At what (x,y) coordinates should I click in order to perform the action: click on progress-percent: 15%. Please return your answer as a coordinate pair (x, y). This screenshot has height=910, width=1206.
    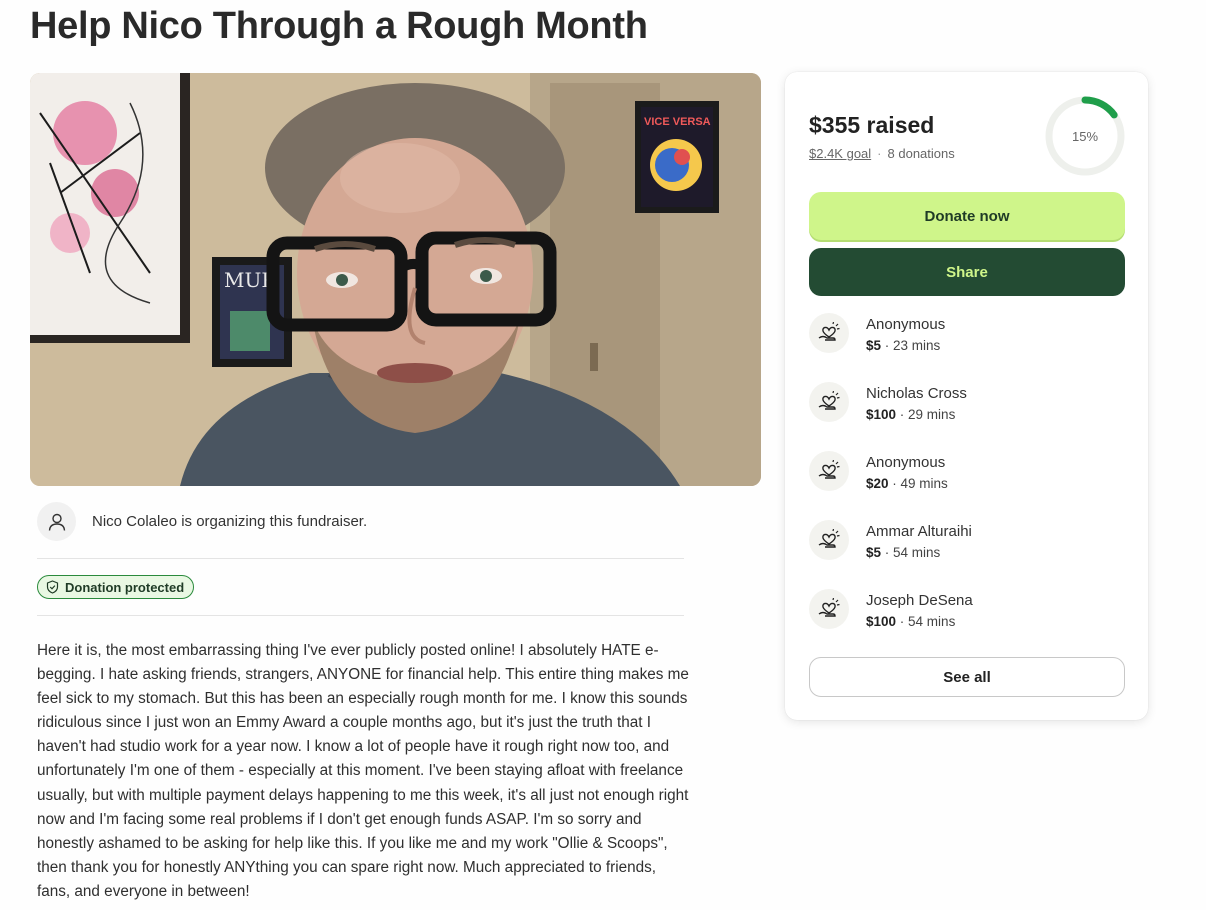
    Looking at the image, I should click on (1085, 136).